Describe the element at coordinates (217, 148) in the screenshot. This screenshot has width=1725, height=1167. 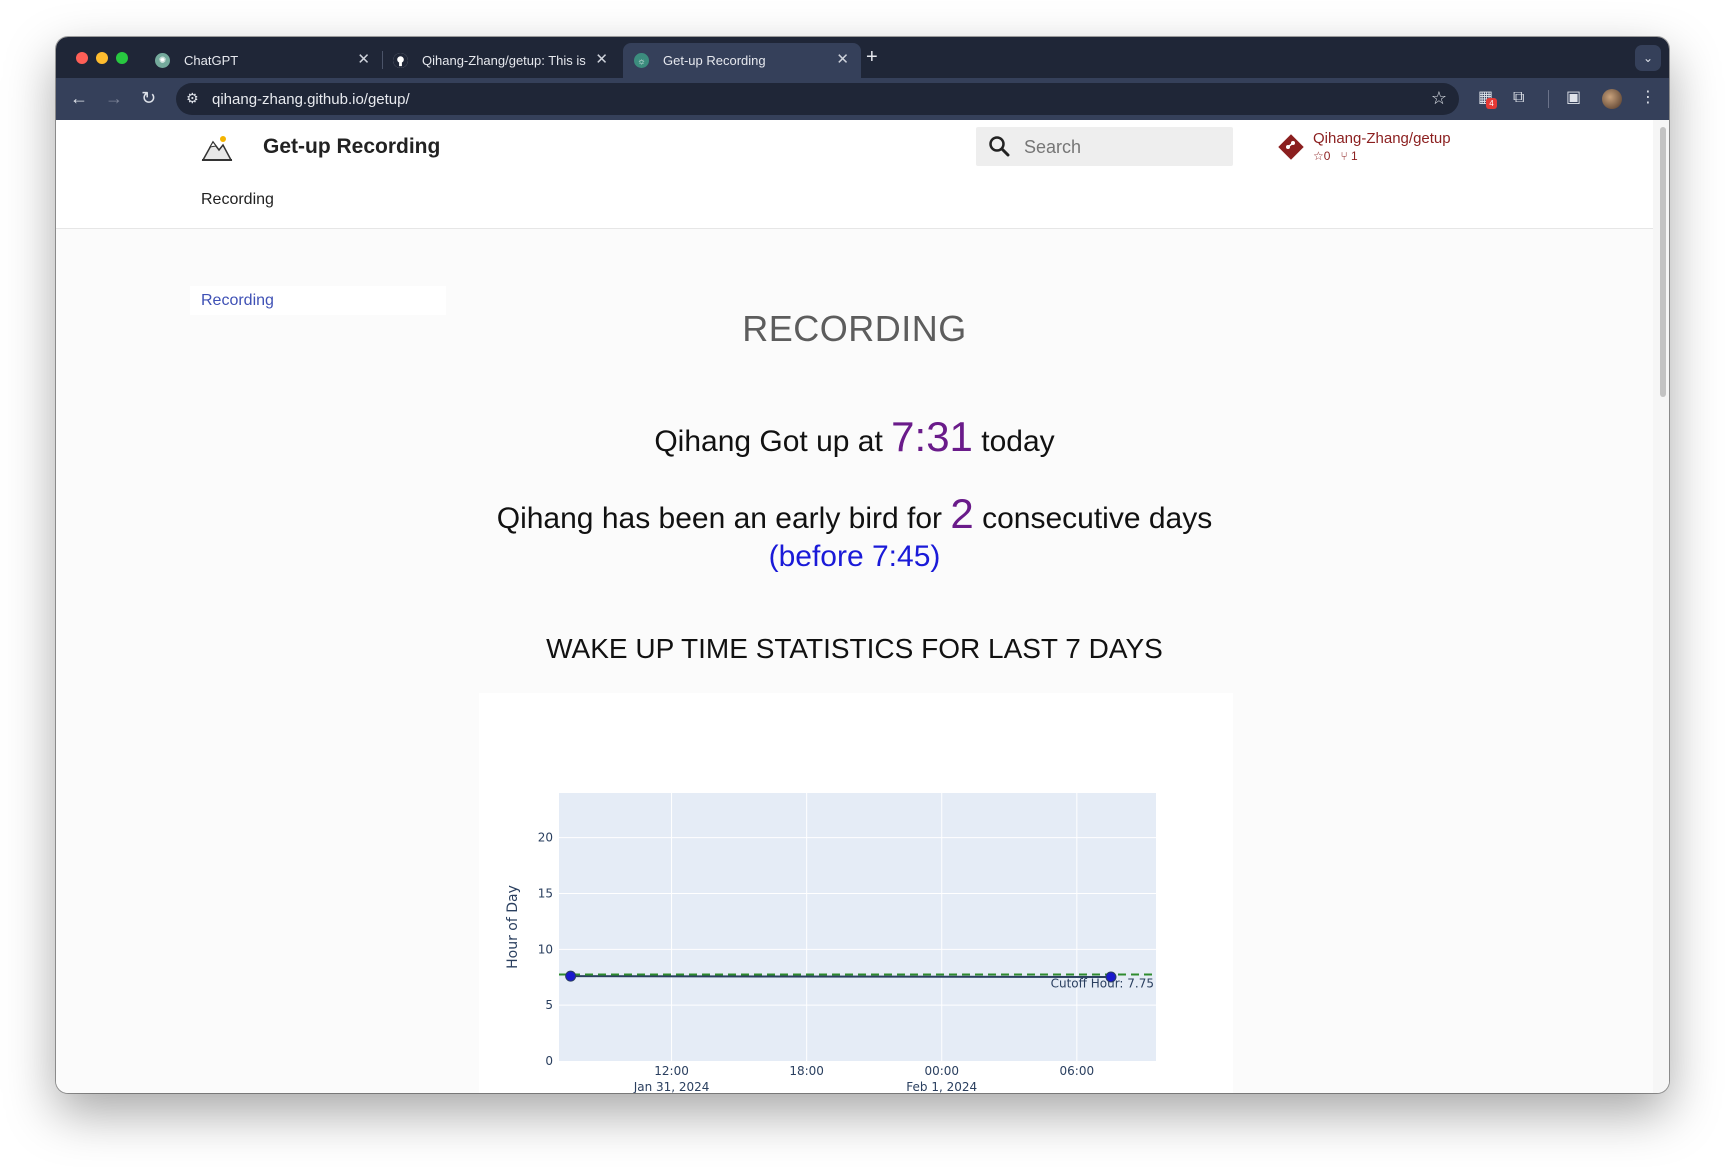
I see `mountain-logo-icon` at that location.